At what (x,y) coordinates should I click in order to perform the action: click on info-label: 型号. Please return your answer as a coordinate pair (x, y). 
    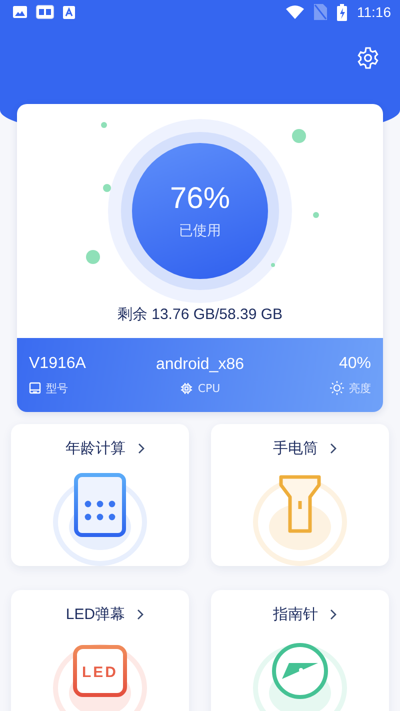
    Looking at the image, I should click on (57, 388).